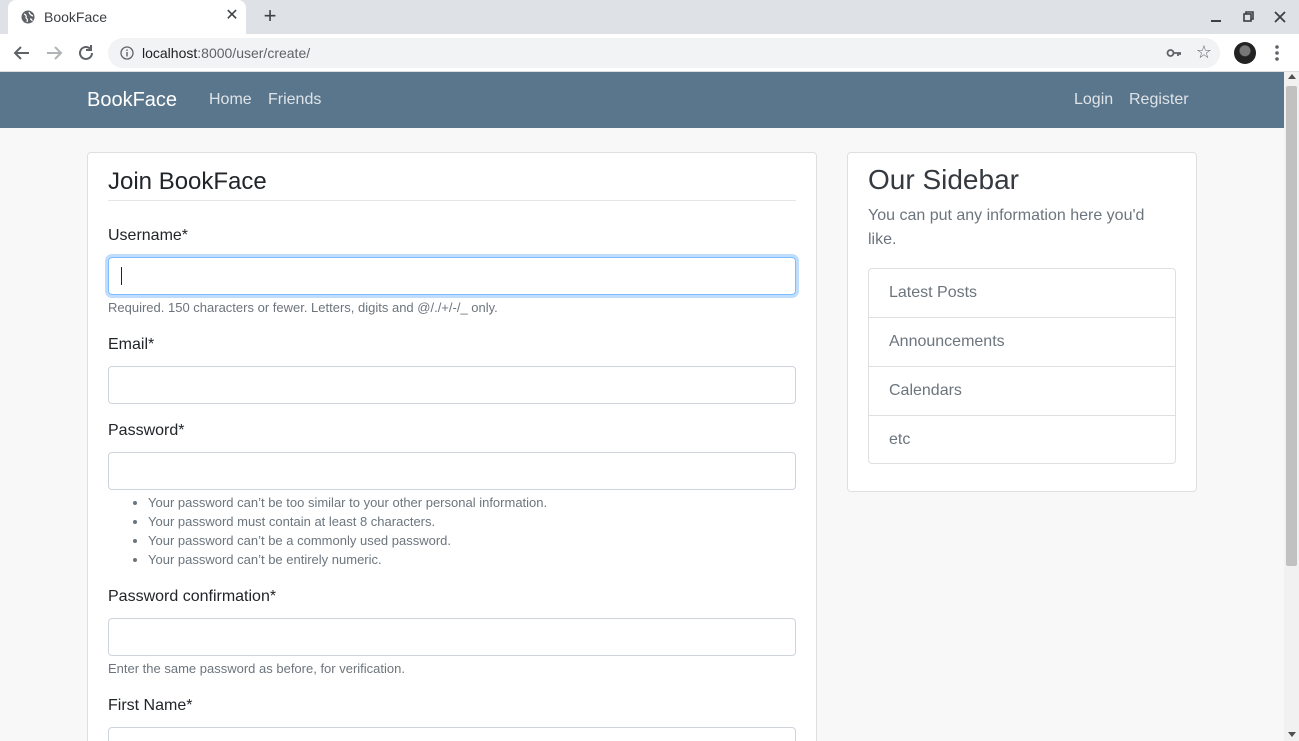 This screenshot has height=741, width=1299. I want to click on password-help-item: Your password can’t be entirely numeric., so click(347, 561).